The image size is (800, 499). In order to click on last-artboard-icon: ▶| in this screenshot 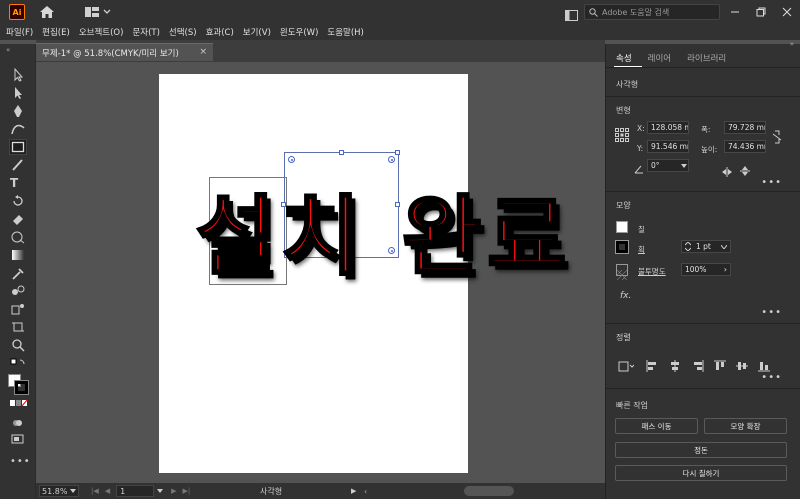, I will do `click(187, 491)`.